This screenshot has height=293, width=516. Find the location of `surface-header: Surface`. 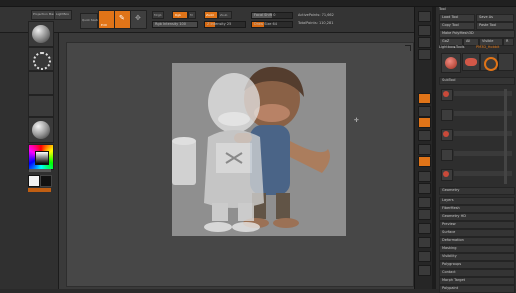

surface-header: Surface is located at coordinates (477, 233).